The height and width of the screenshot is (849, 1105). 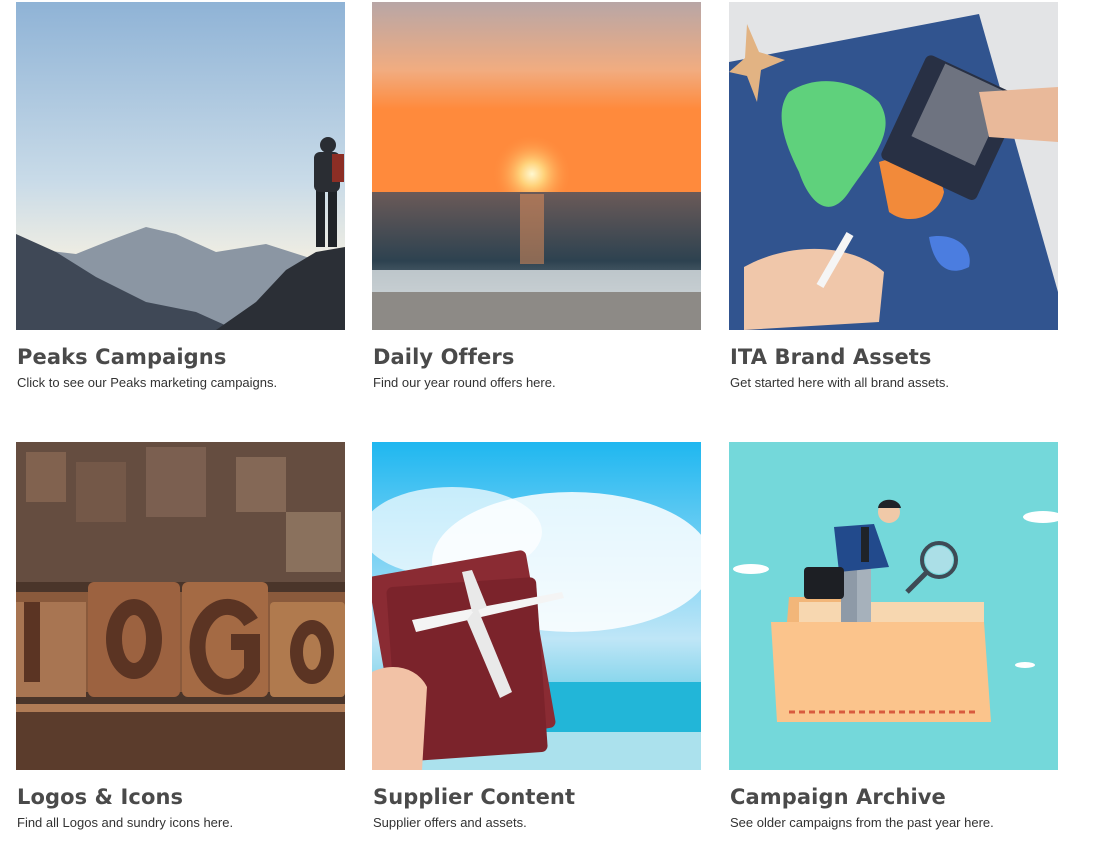 What do you see at coordinates (536, 166) in the screenshot?
I see `ocean-sunset-image` at bounding box center [536, 166].